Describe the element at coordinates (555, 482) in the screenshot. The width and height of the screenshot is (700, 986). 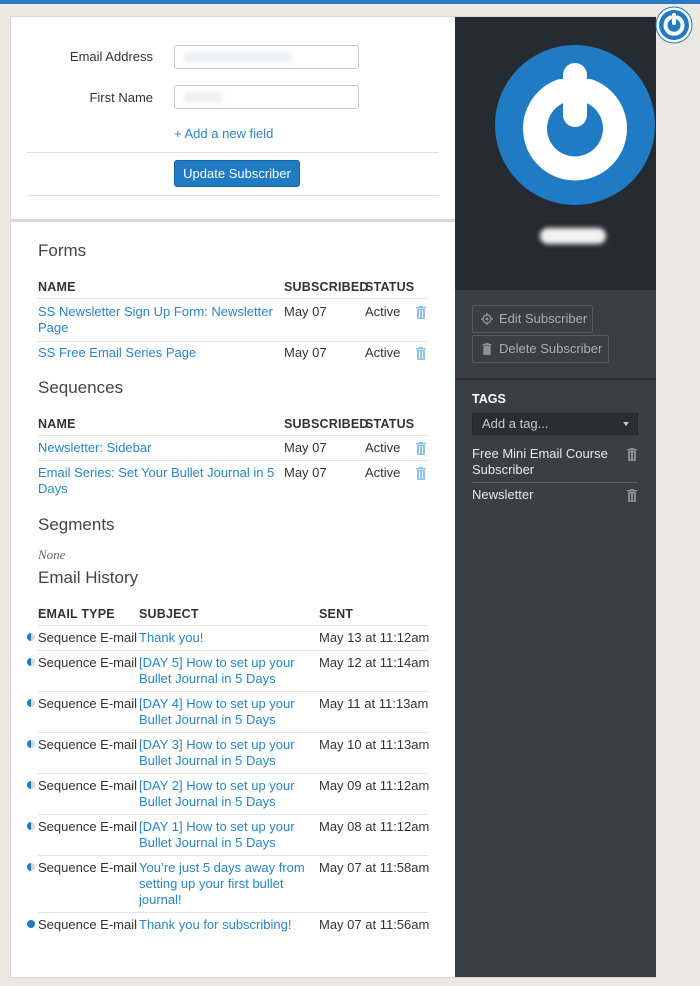
I see `tag-divider` at that location.